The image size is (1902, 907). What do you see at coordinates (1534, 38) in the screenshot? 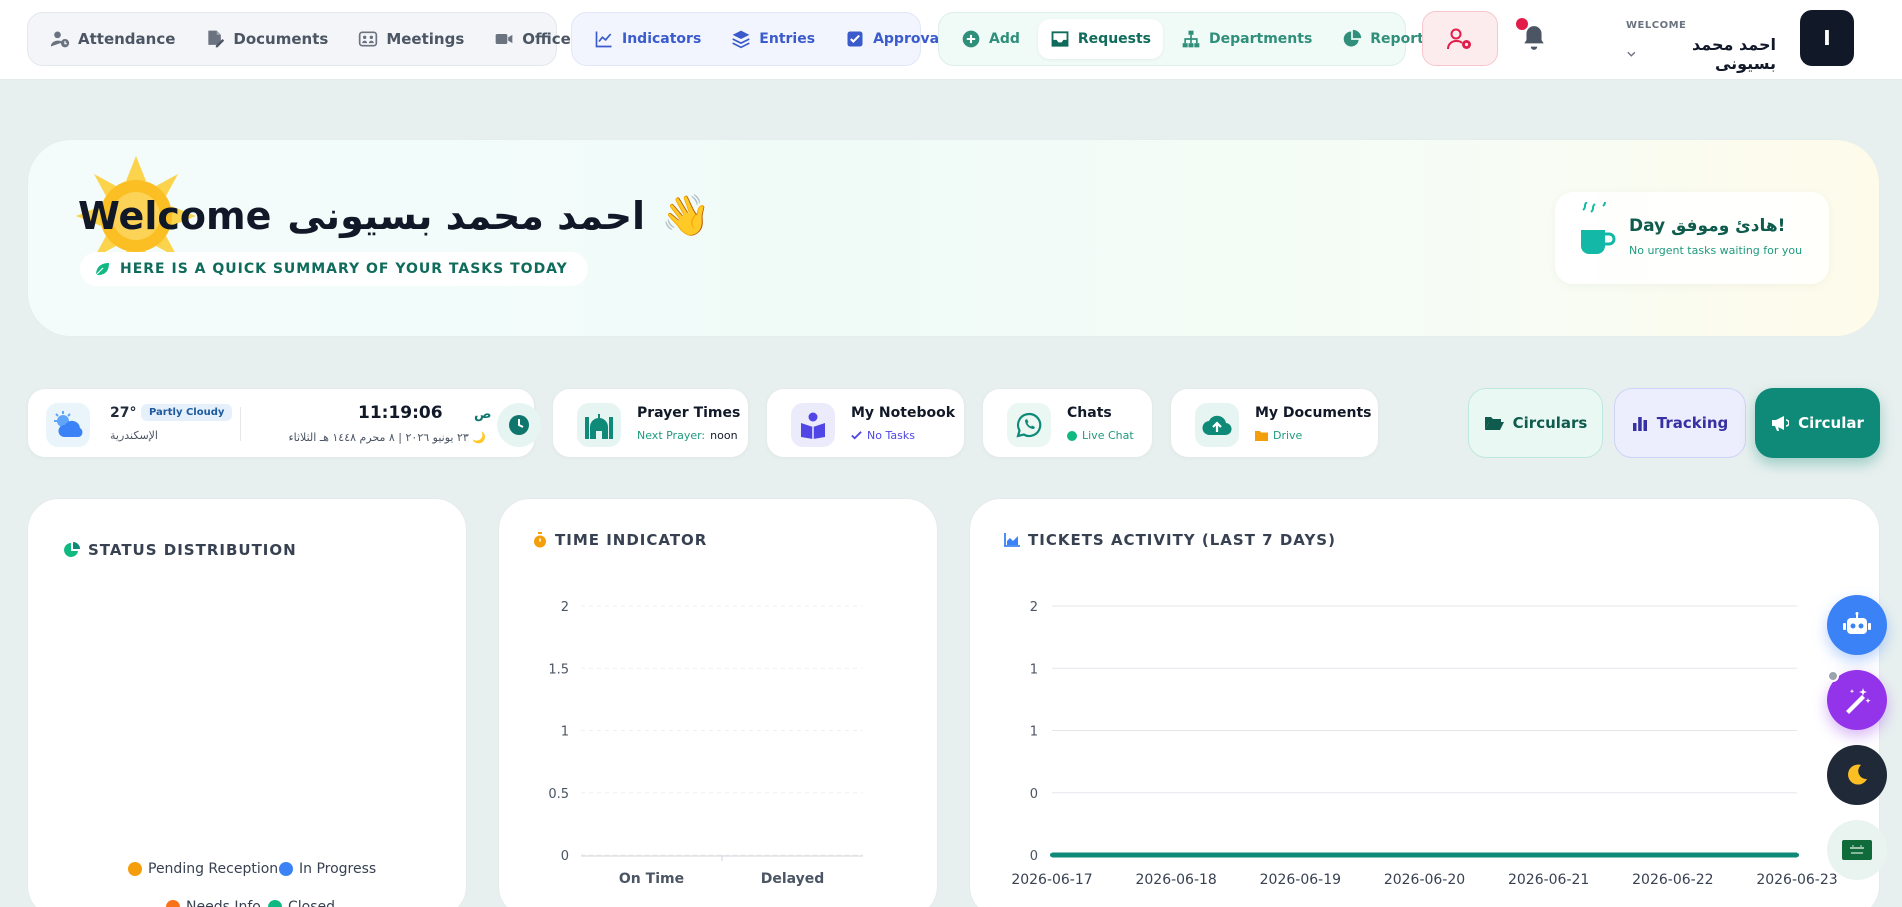
I see `notifications-button` at bounding box center [1534, 38].